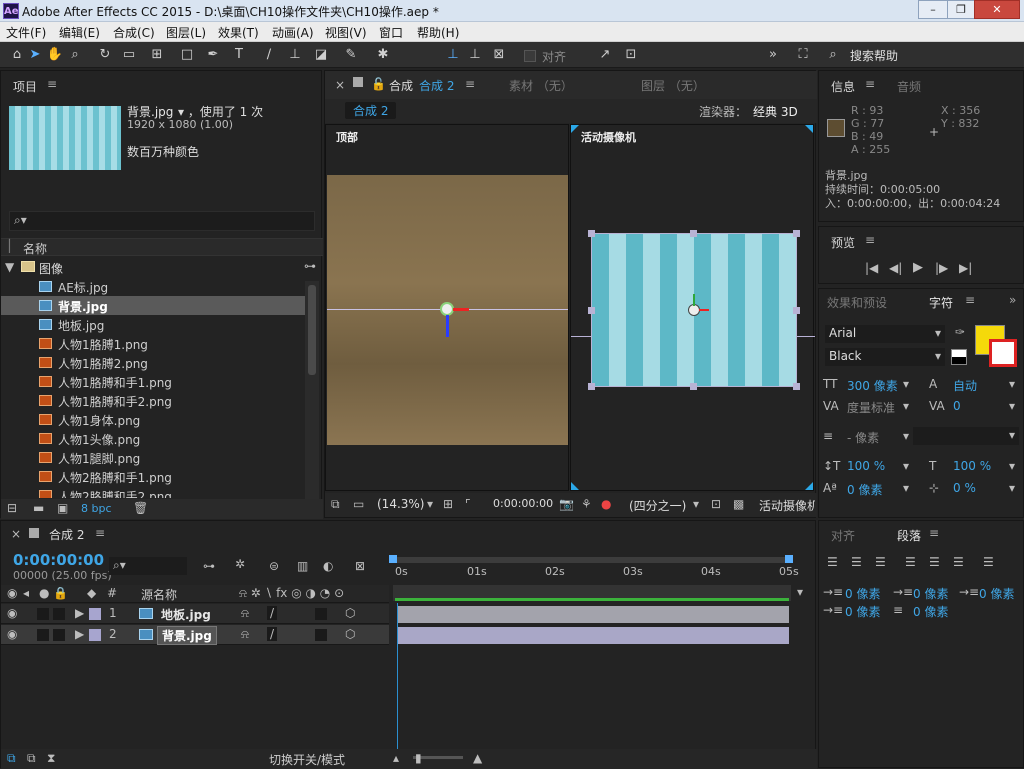 The image size is (1024, 769). Describe the element at coordinates (605, 55) in the screenshot. I see `snap-icon: ↗` at that location.